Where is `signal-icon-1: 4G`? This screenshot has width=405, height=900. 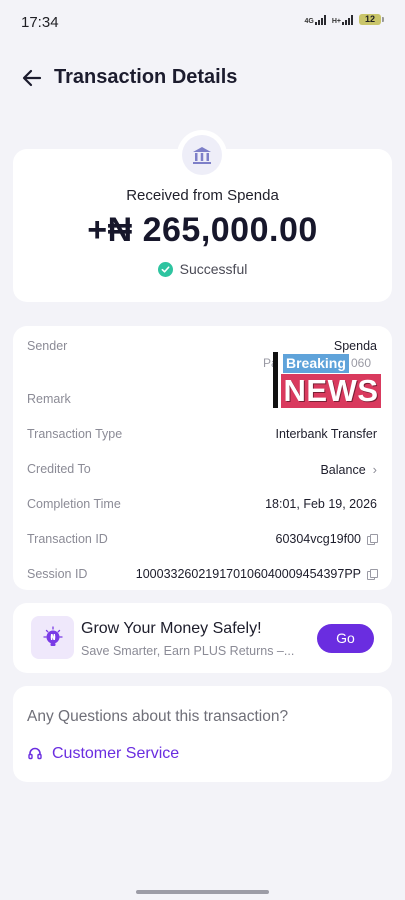 signal-icon-1: 4G is located at coordinates (315, 19).